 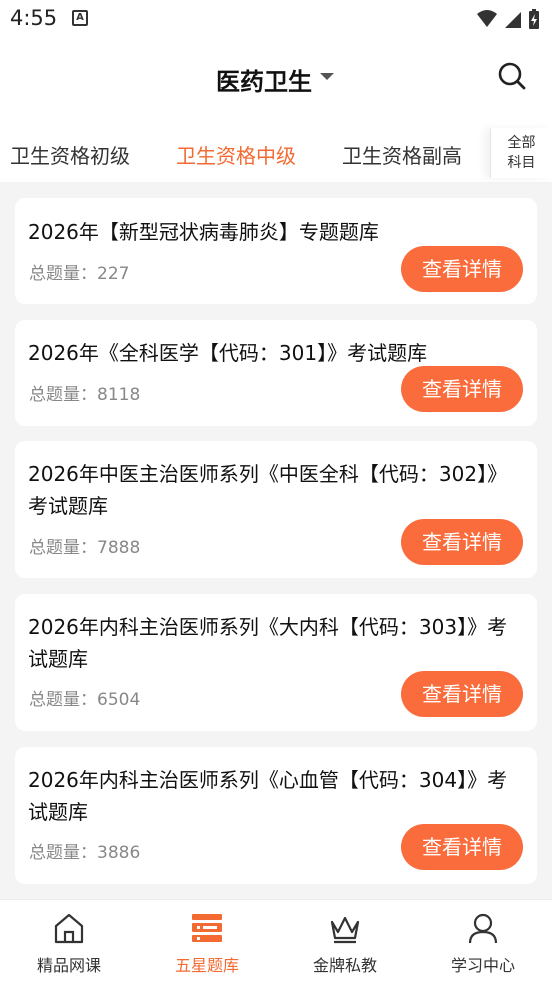 I want to click on system-icons, so click(x=508, y=19).